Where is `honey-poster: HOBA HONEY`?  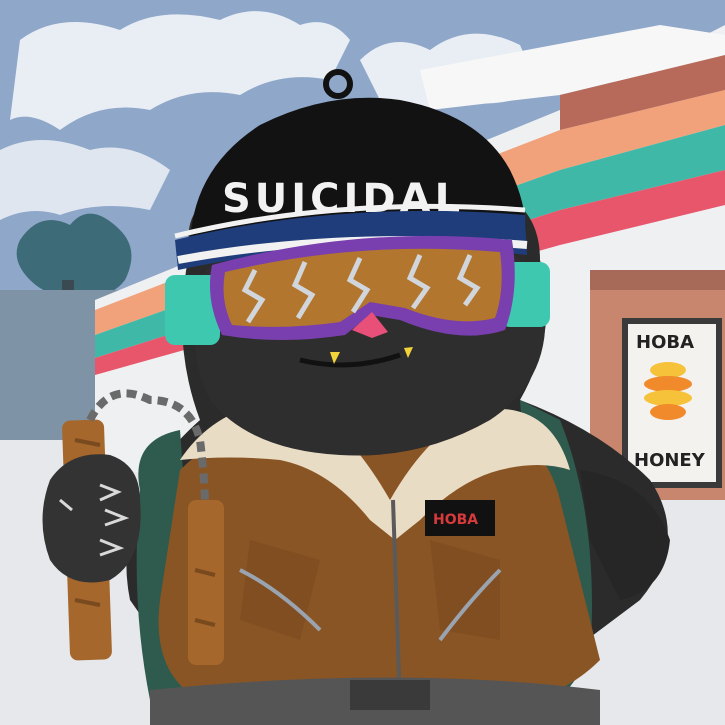 honey-poster: HOBA HONEY is located at coordinates (672, 403).